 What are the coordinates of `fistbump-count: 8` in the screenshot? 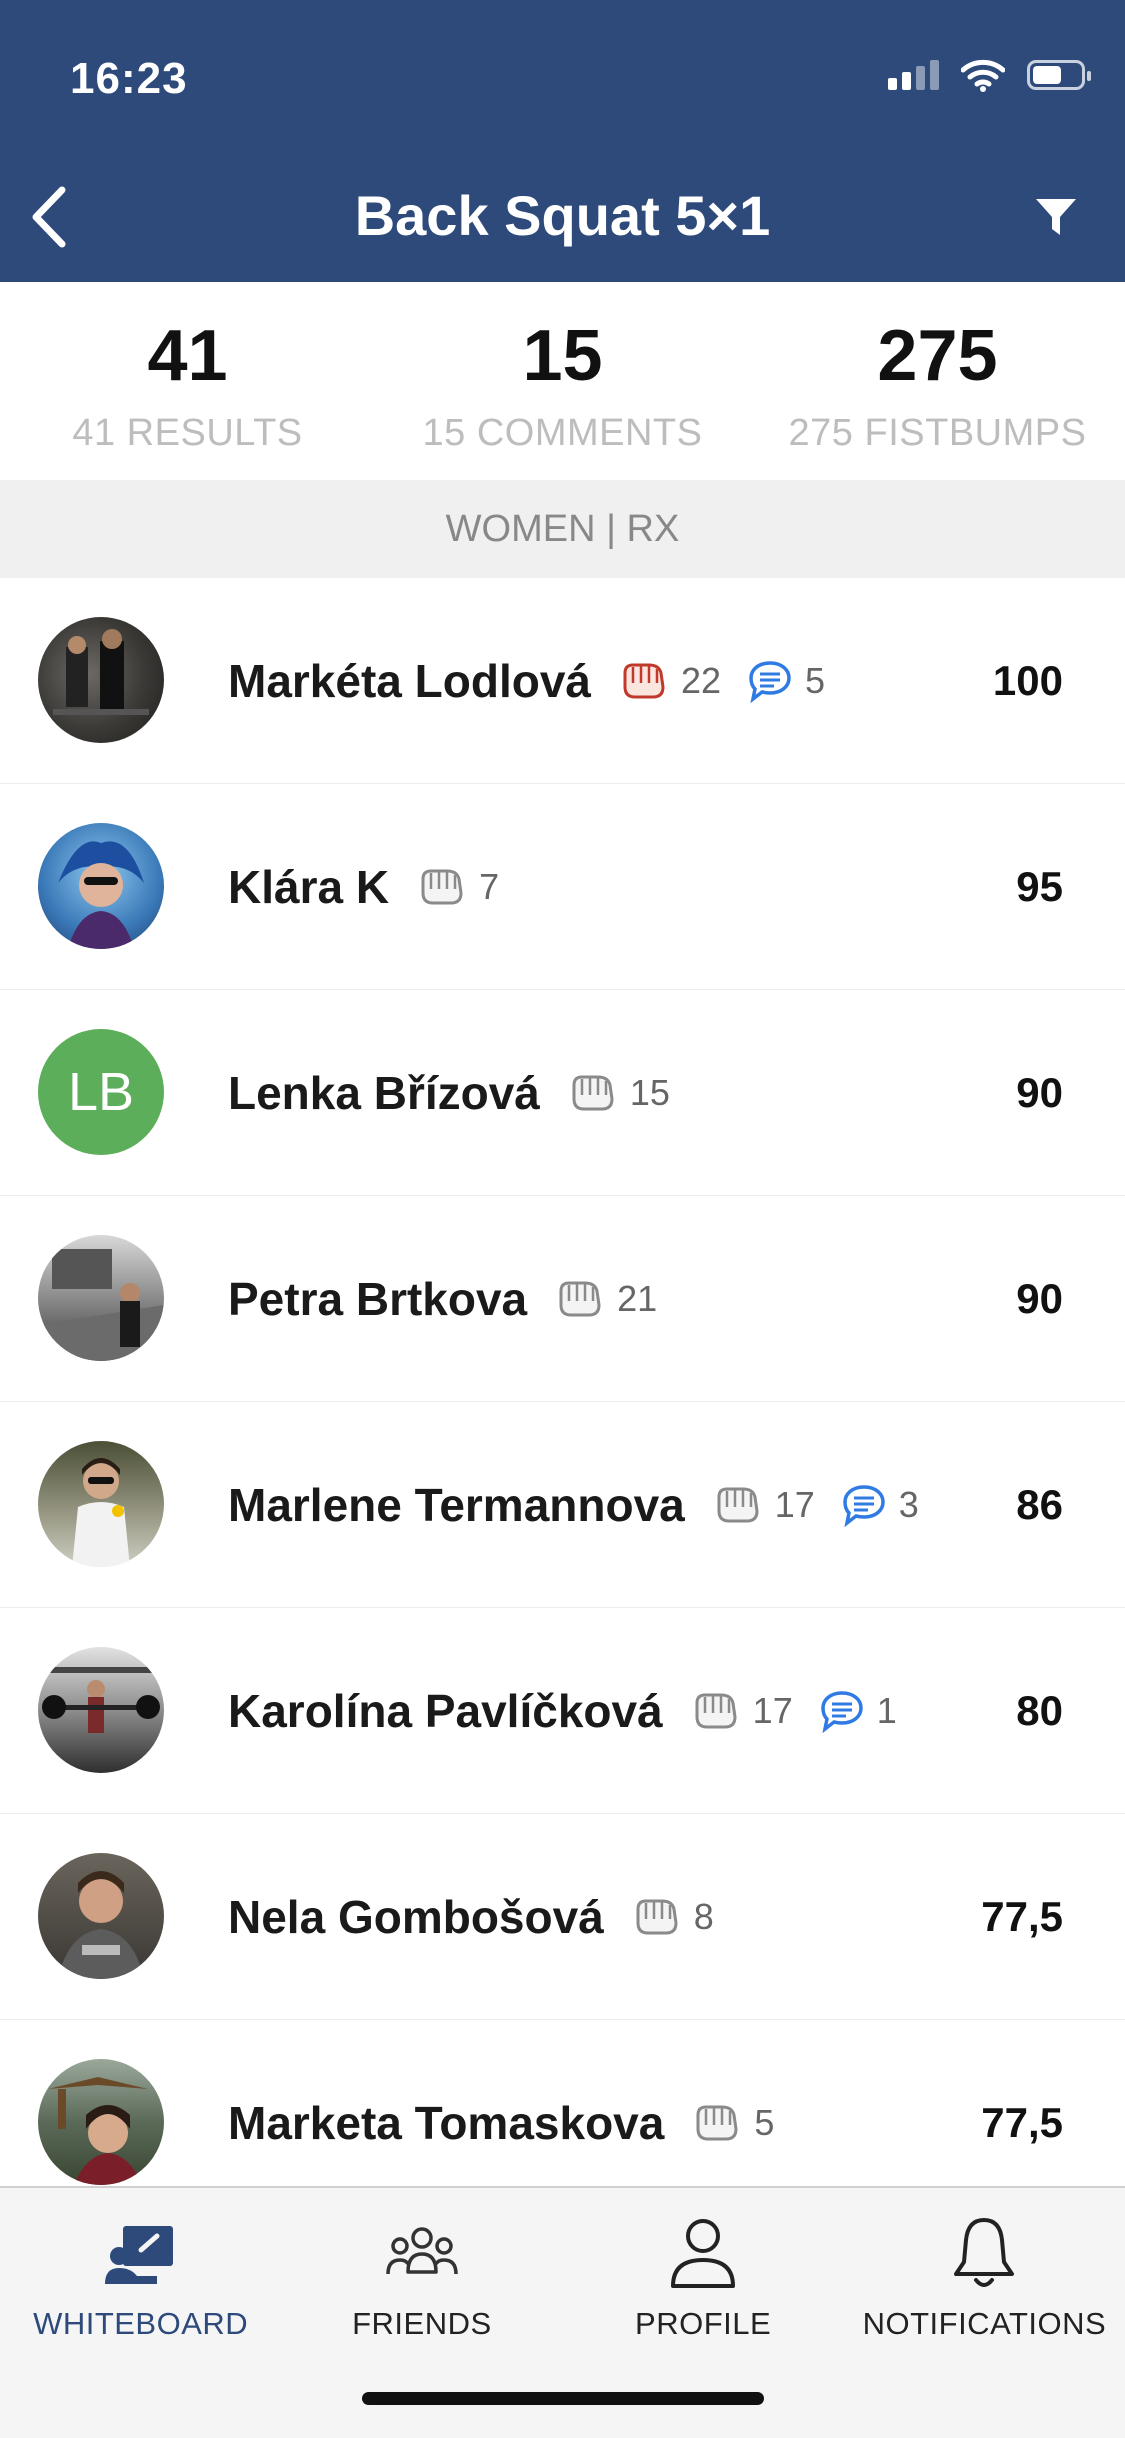 It's located at (703, 1916).